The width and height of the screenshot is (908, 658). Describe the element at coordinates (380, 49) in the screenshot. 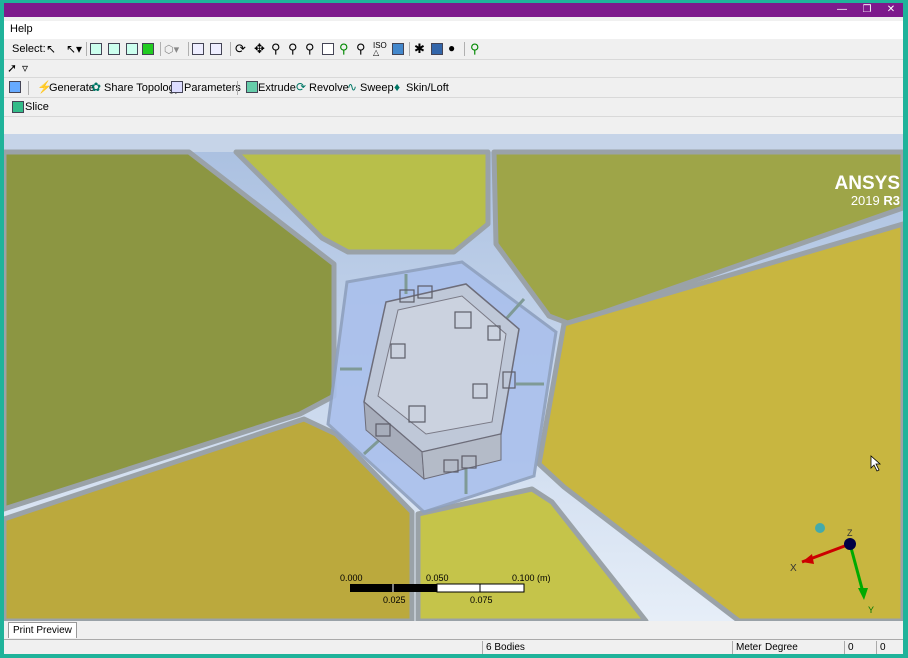

I see `iso-view-icon: ISO △` at that location.